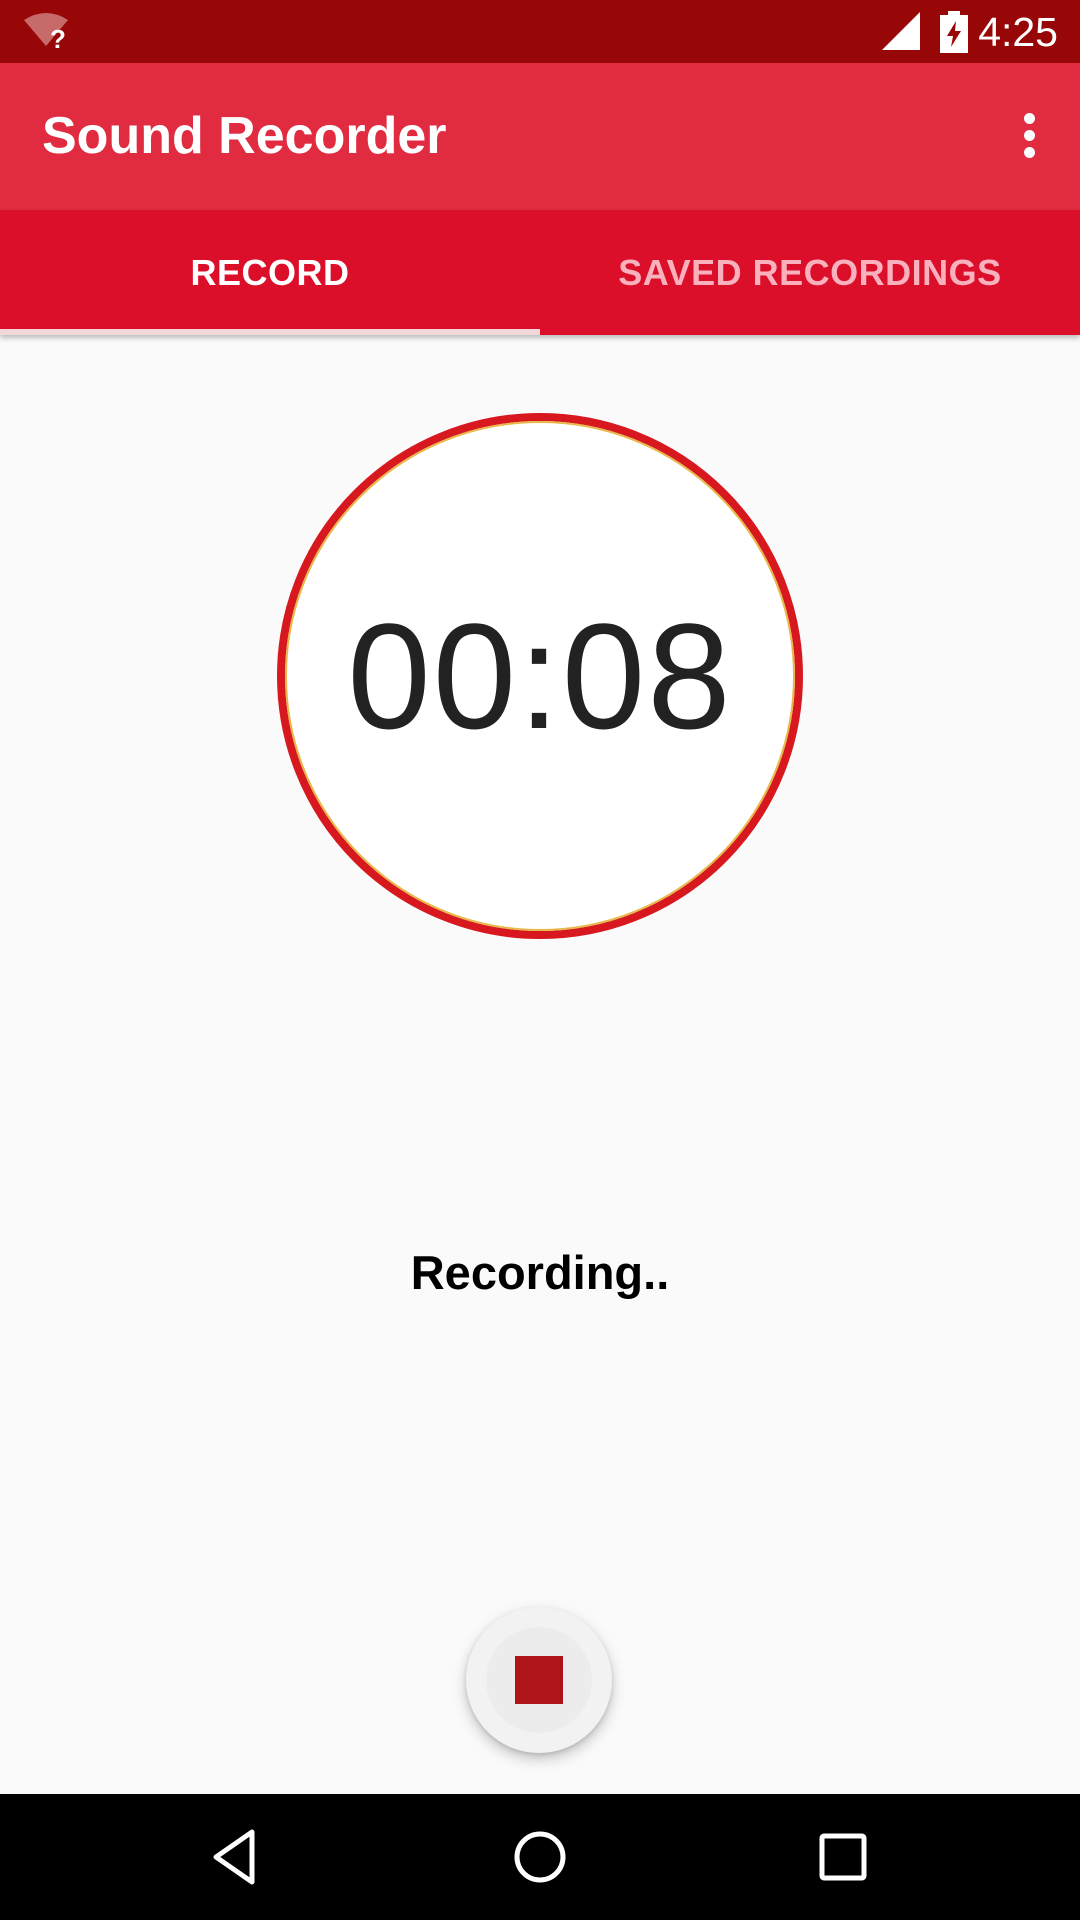  I want to click on tab-record: RECORD, so click(270, 272).